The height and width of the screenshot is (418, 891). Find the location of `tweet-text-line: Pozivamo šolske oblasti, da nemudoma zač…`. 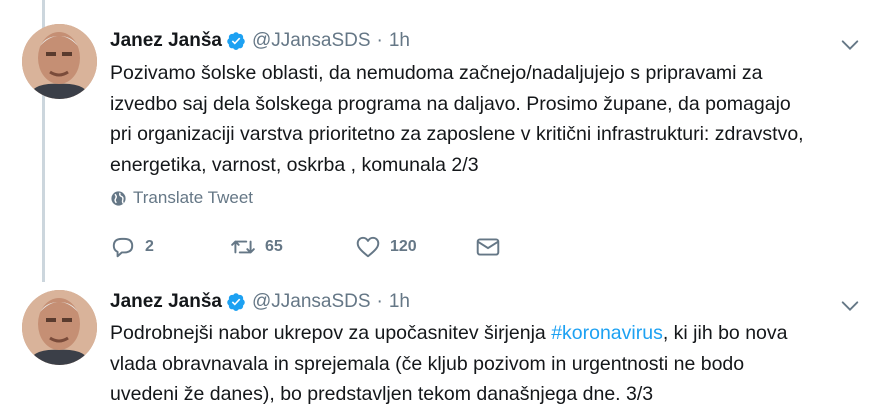

tweet-text-line: Pozivamo šolske oblasti, da nemudoma zač… is located at coordinates (436, 73).